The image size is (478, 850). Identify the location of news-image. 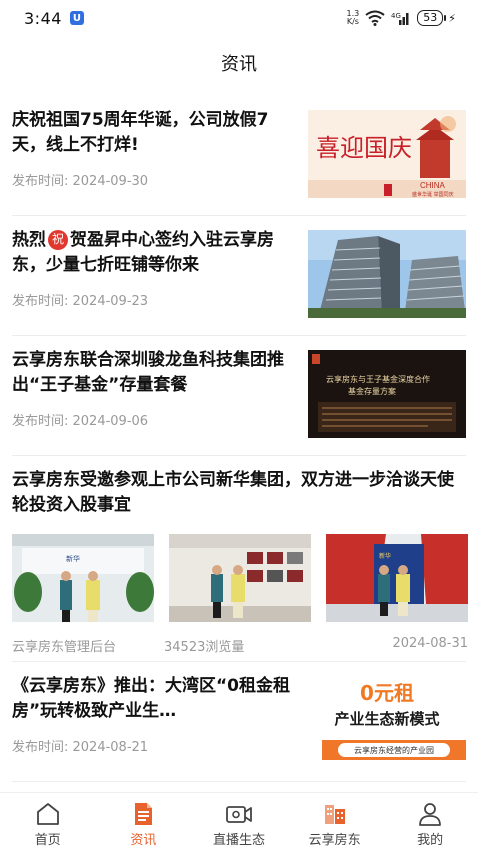
(240, 578).